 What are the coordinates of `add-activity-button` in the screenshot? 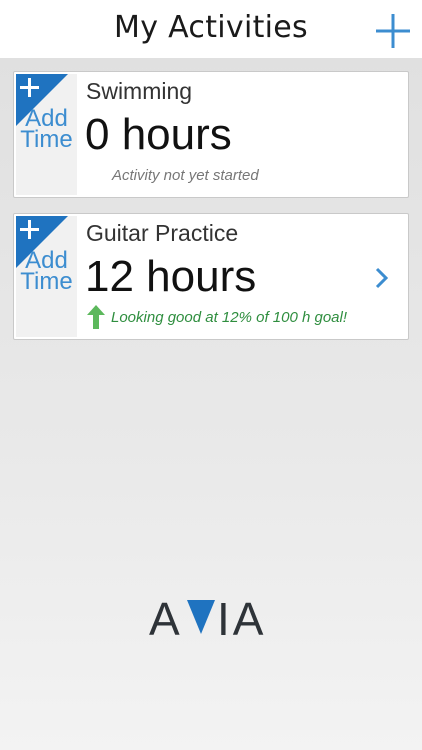 It's located at (393, 31).